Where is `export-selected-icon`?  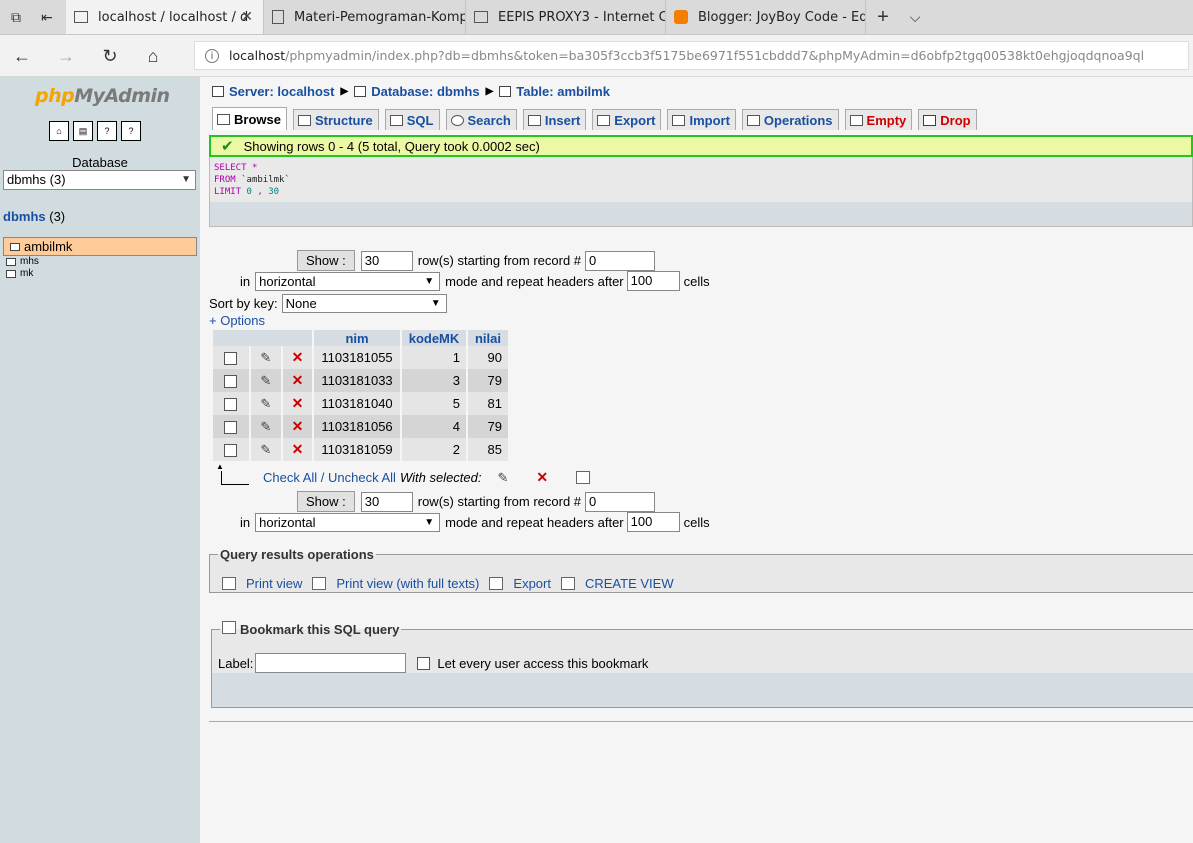 export-selected-icon is located at coordinates (583, 477).